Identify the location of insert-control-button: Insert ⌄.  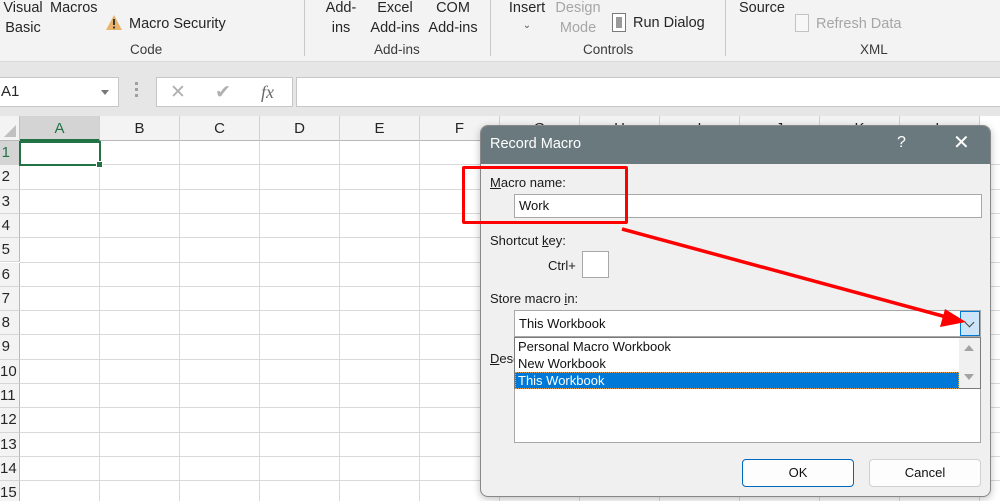
(527, 17).